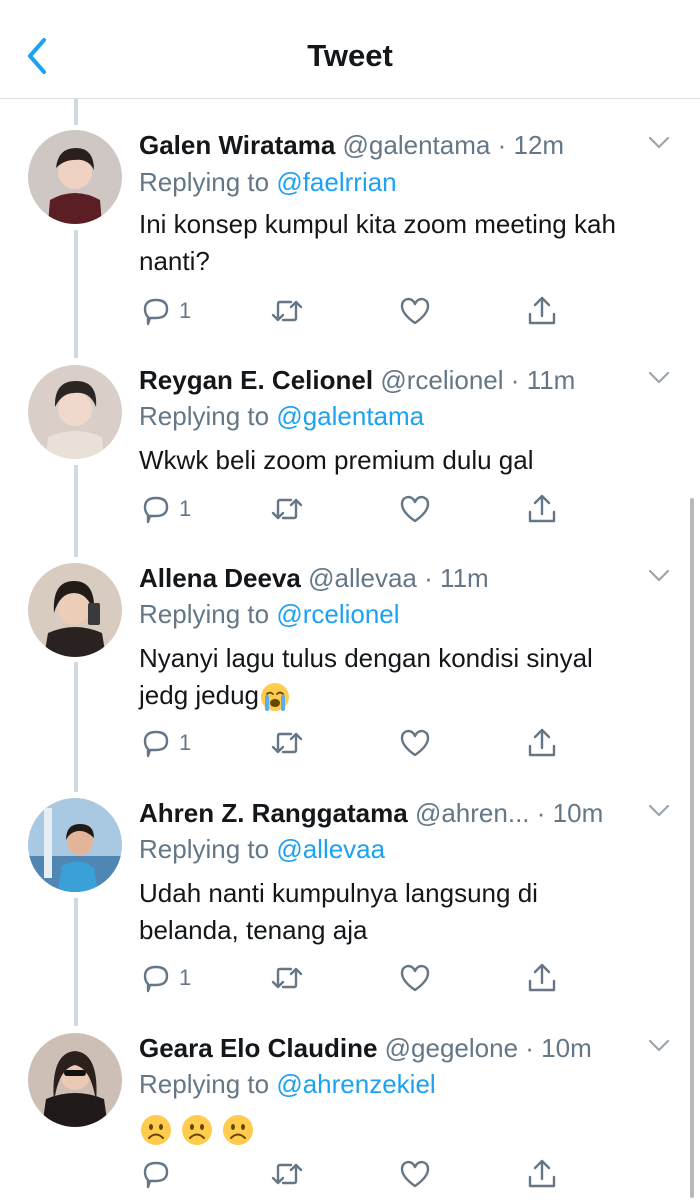 This screenshot has width=700, height=1200. Describe the element at coordinates (258, 1048) in the screenshot. I see `display-name: Geara Elo Claudine` at that location.